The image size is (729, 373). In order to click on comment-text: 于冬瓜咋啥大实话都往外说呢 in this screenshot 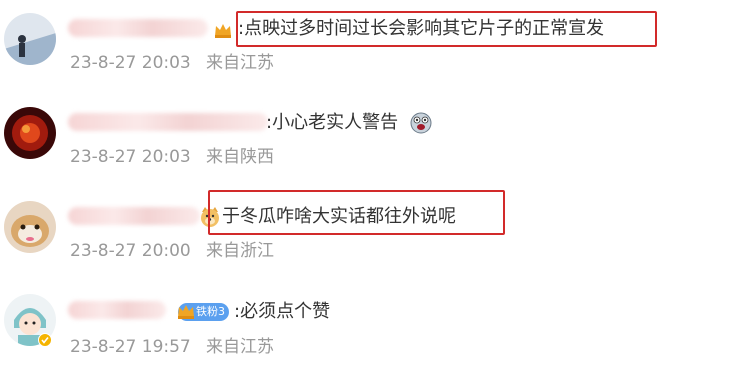, I will do `click(339, 216)`.